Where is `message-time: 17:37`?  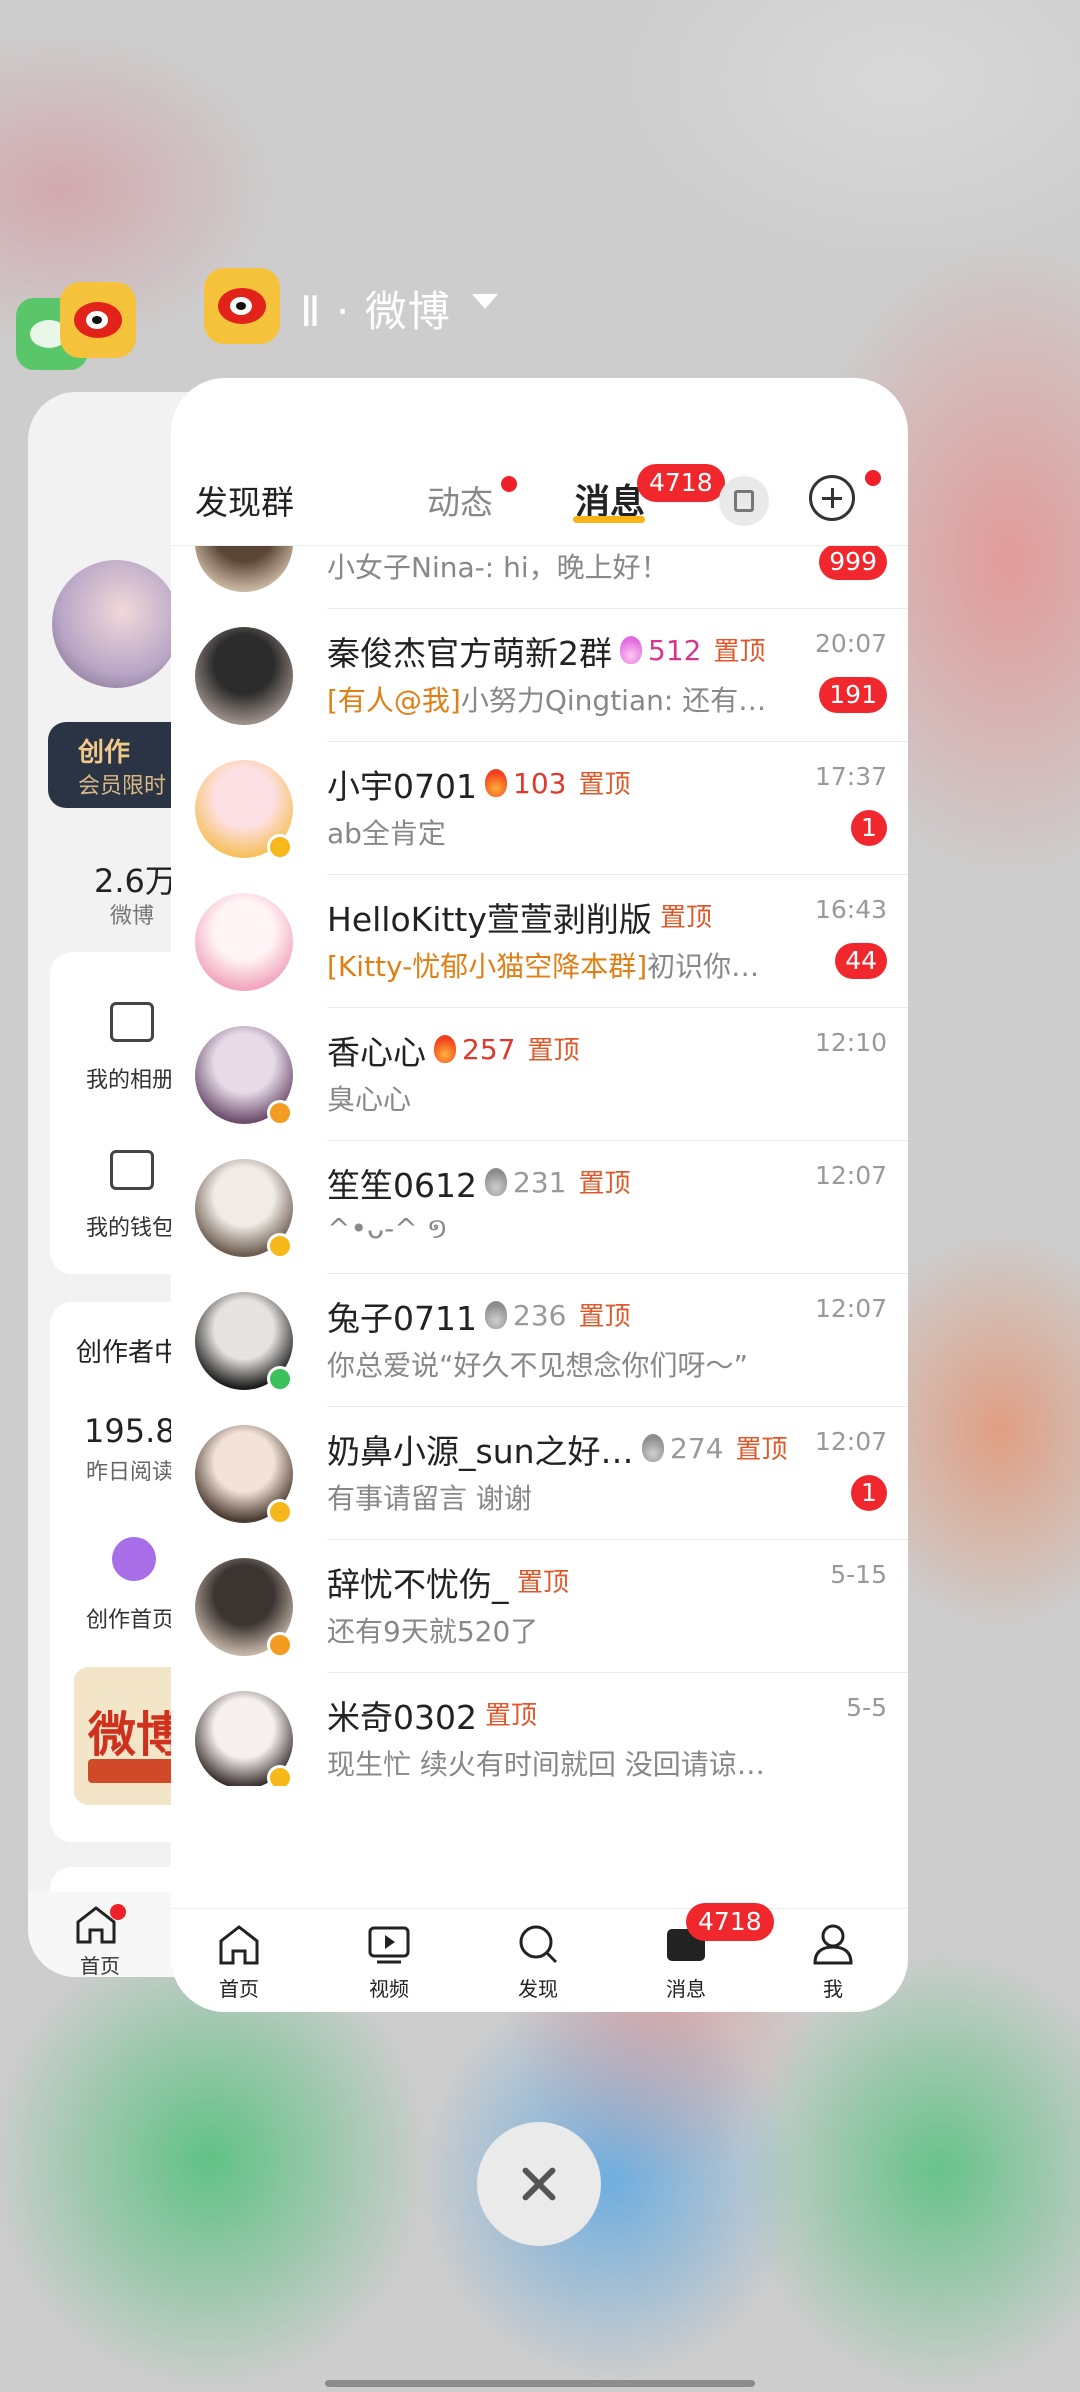
message-time: 17:37 is located at coordinates (850, 776).